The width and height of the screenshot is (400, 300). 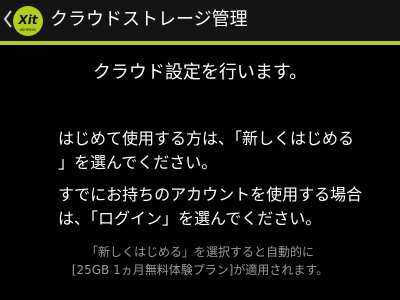 What do you see at coordinates (28, 29) in the screenshot?
I see `svg-text: wireless` at bounding box center [28, 29].